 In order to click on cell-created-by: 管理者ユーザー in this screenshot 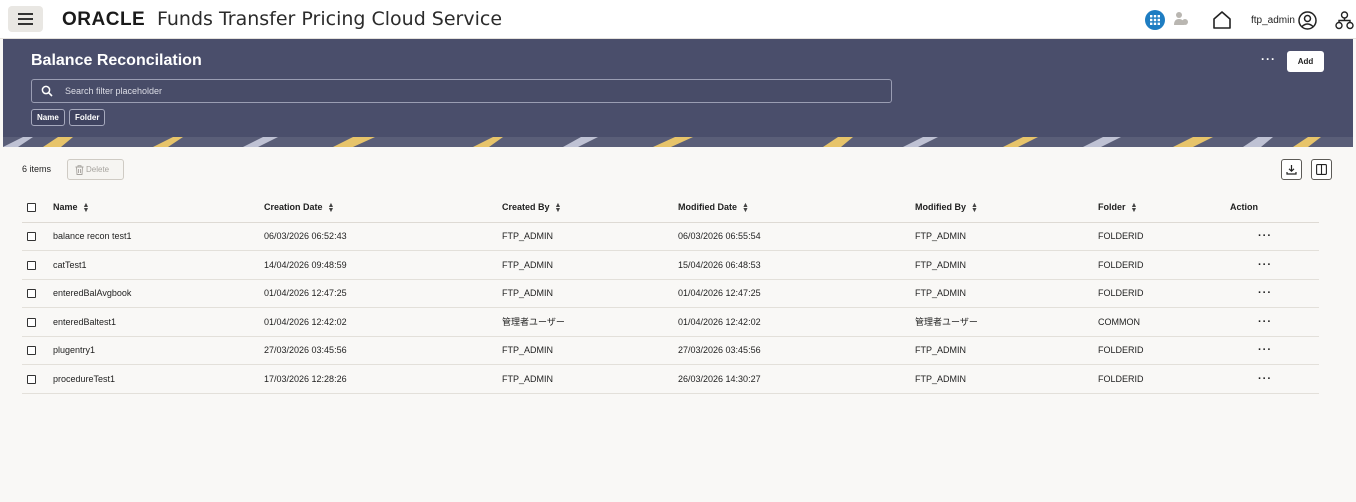, I will do `click(590, 322)`.